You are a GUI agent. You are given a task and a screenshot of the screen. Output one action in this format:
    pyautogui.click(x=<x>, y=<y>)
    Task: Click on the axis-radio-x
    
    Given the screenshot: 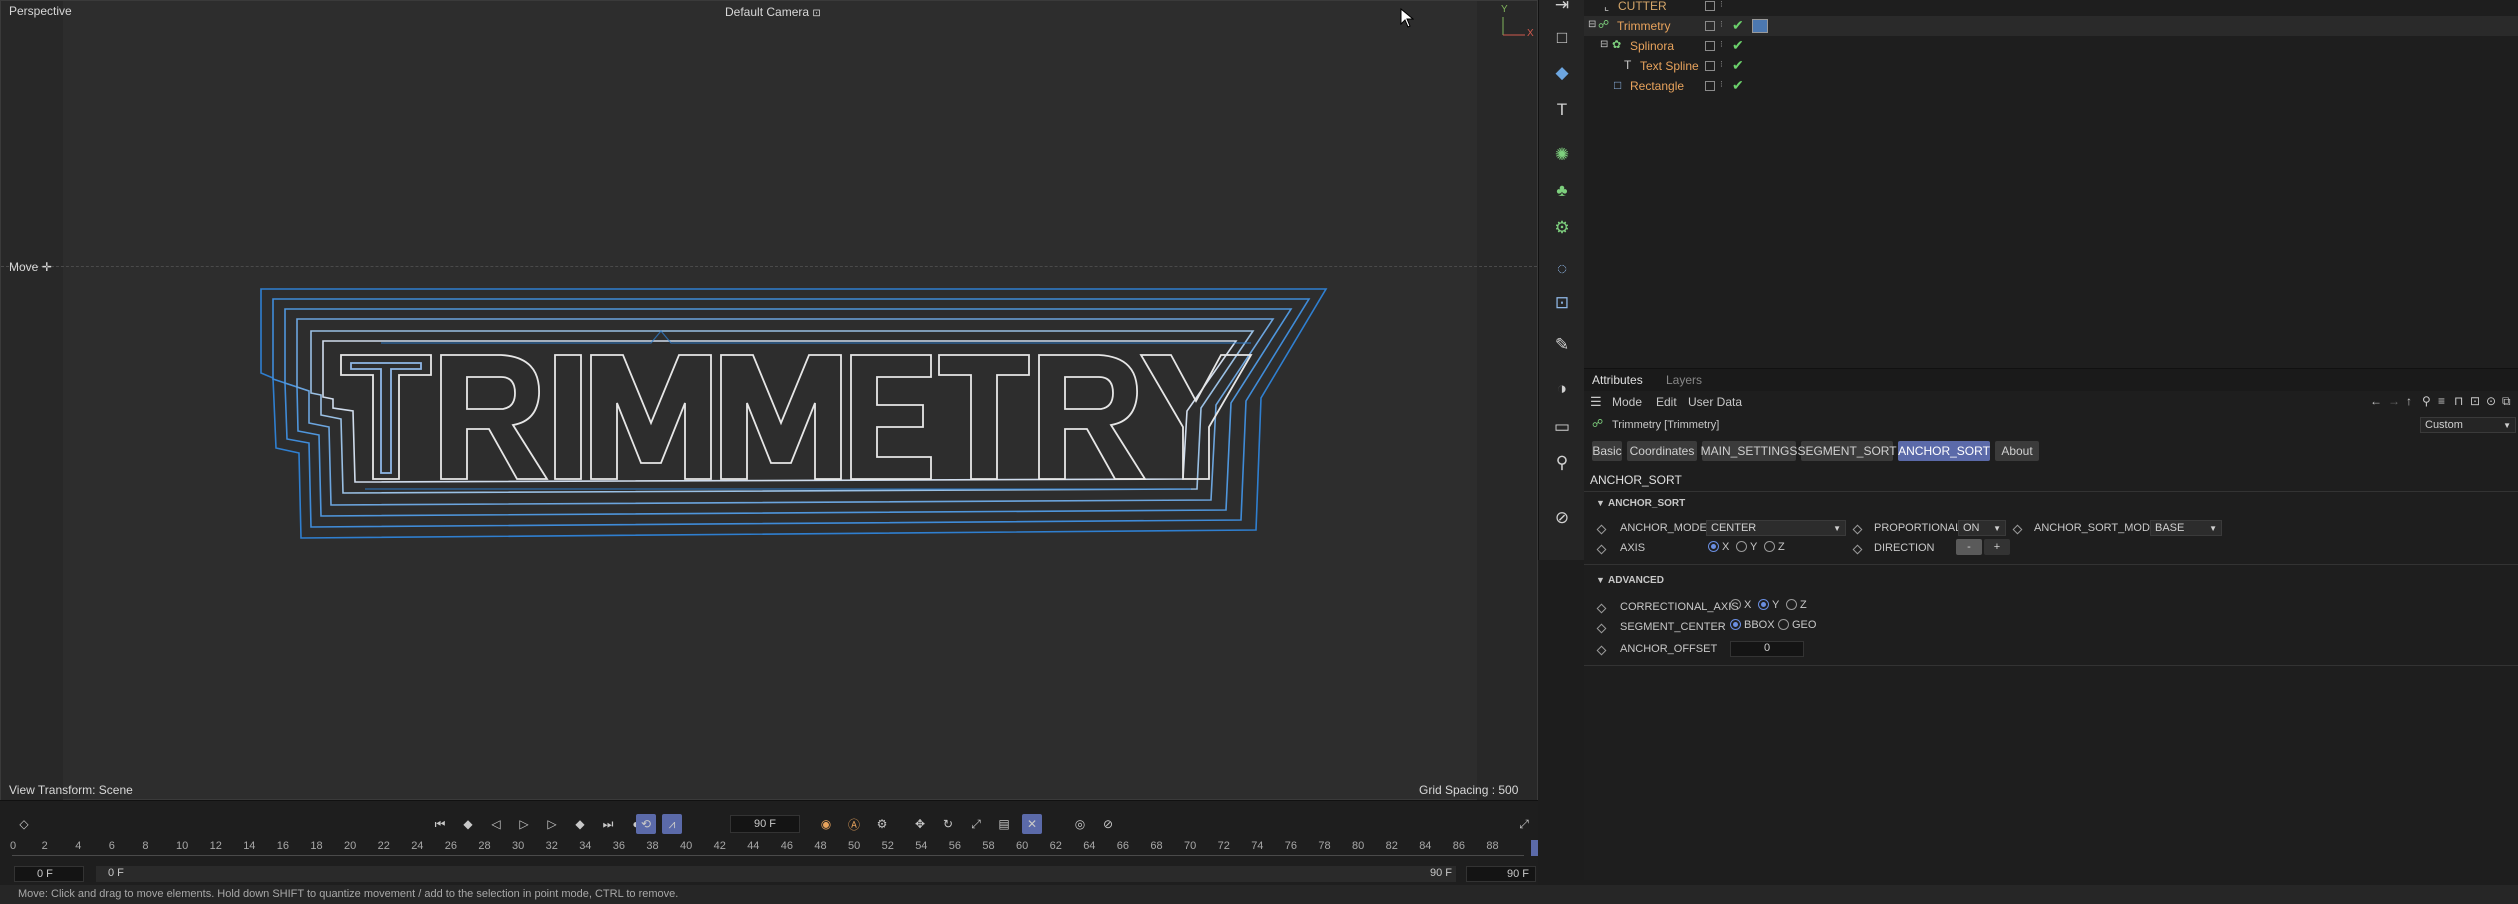 What is the action you would take?
    pyautogui.click(x=1713, y=546)
    